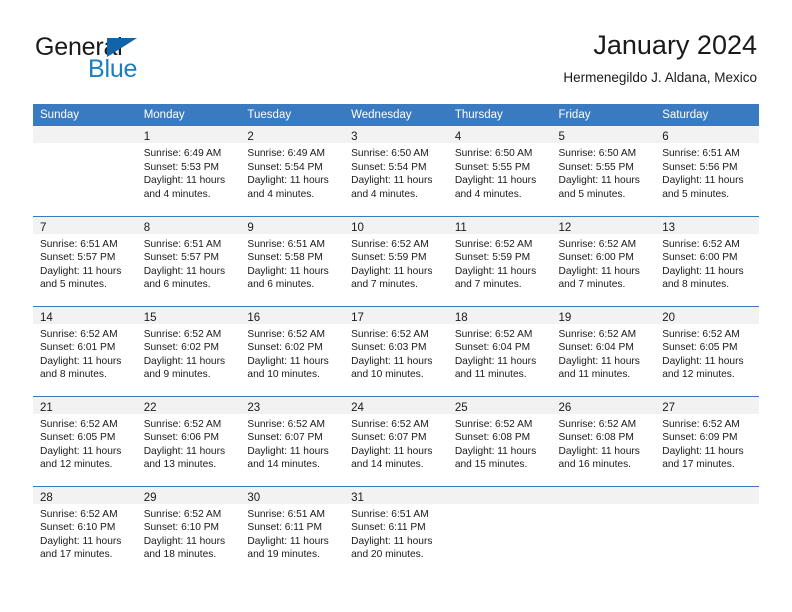 This screenshot has width=792, height=612. What do you see at coordinates (596, 258) in the screenshot?
I see `sunset-text: Sunset: 6:00 PM` at bounding box center [596, 258].